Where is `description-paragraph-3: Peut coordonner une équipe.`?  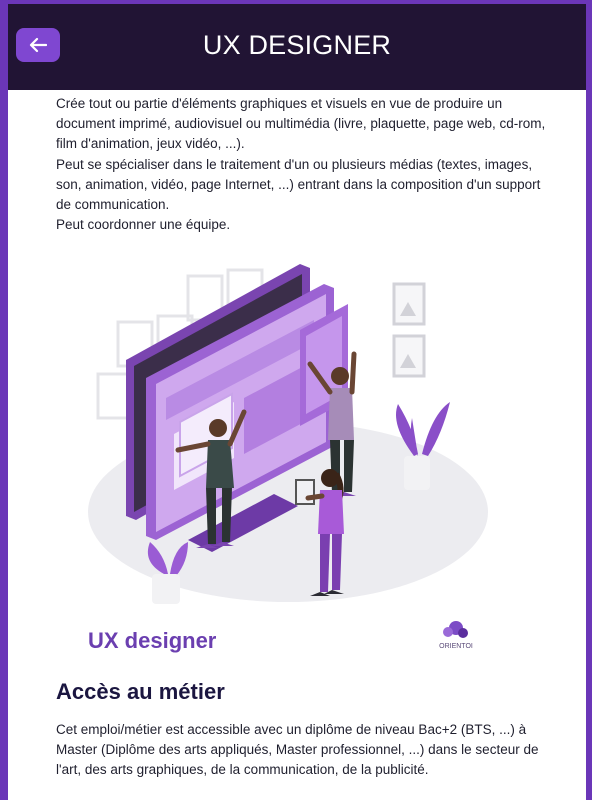 description-paragraph-3: Peut coordonner une équipe. is located at coordinates (143, 225).